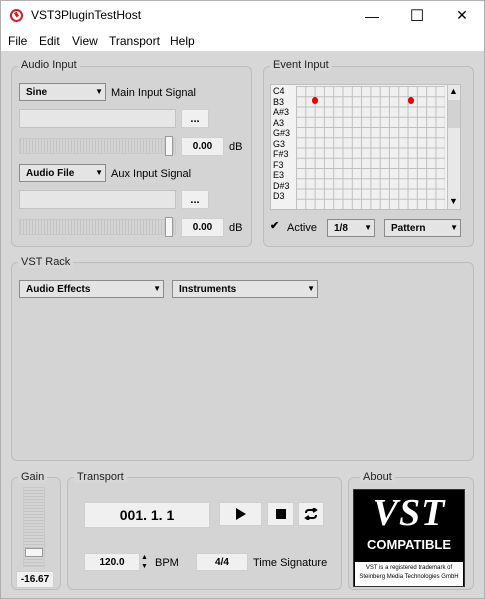 This screenshot has height=599, width=485. I want to click on stop-icon, so click(280, 514).